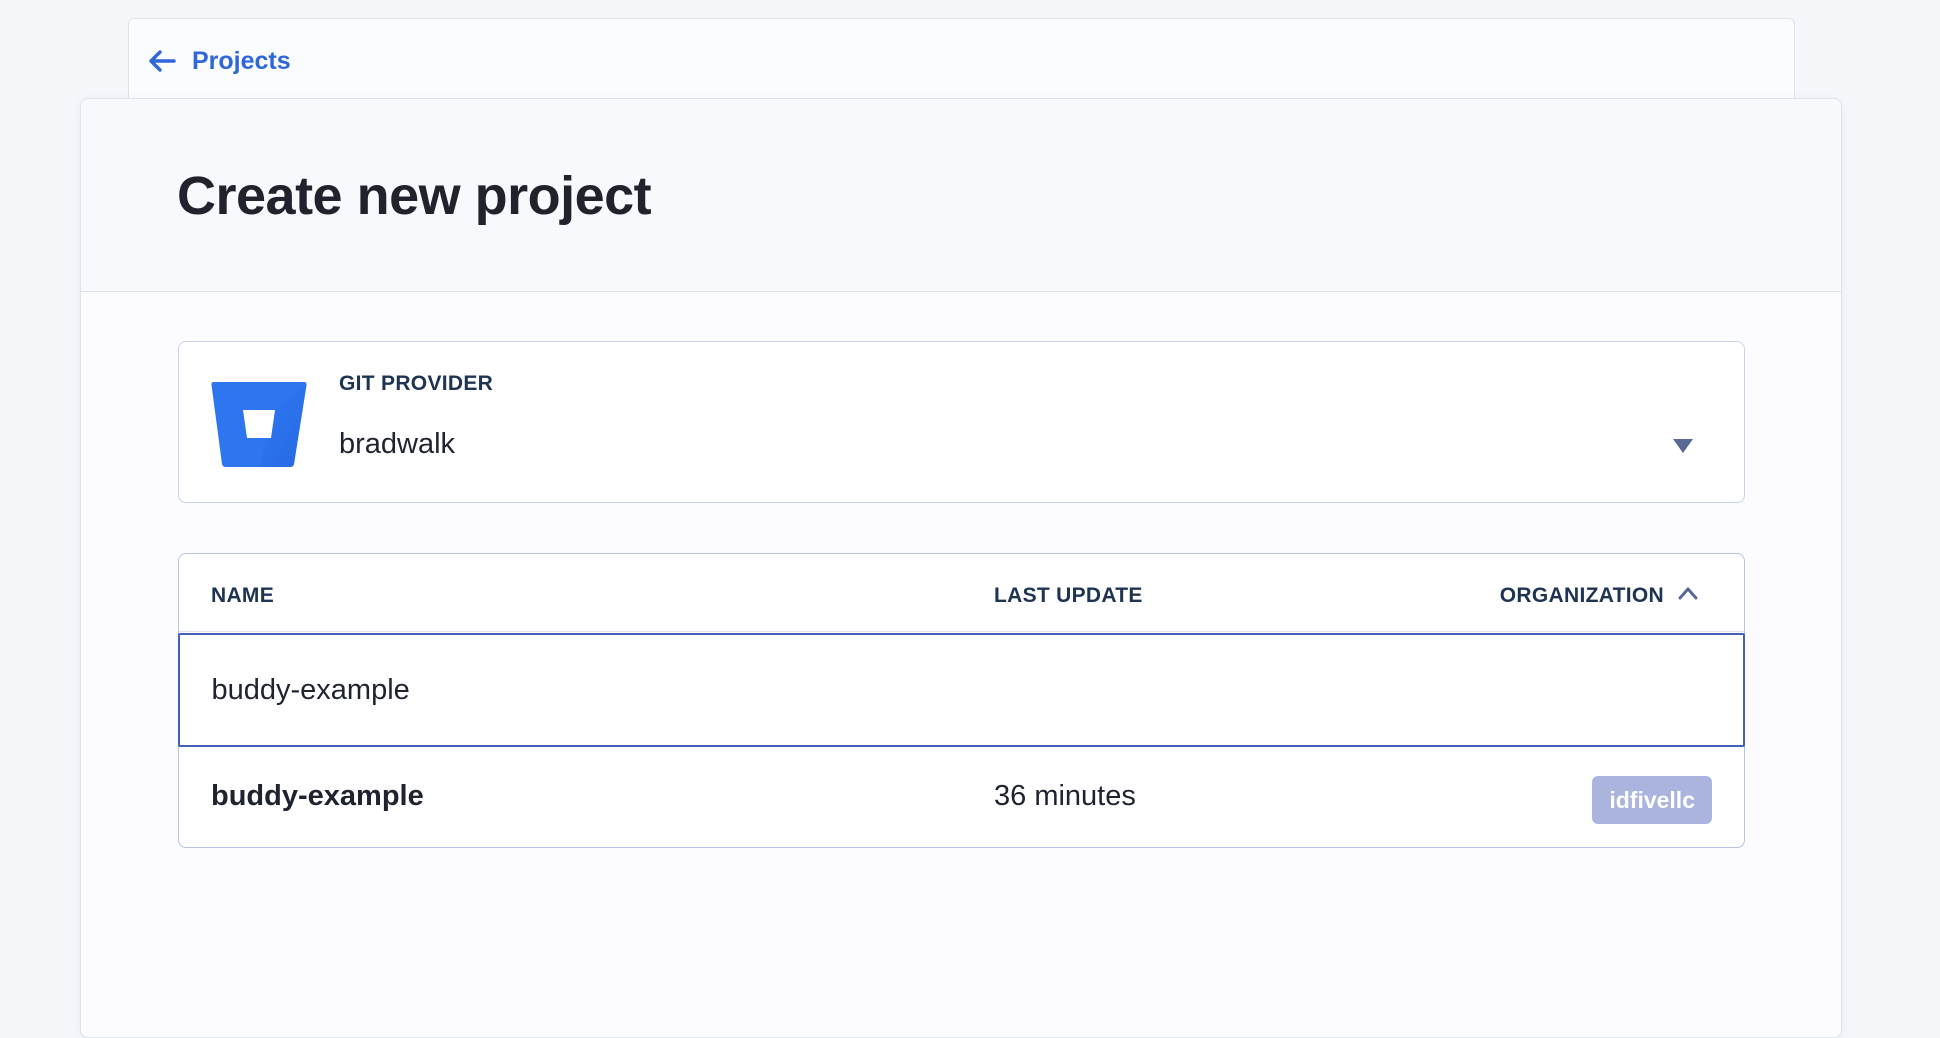  Describe the element at coordinates (1683, 448) in the screenshot. I see `caret-down-icon` at that location.